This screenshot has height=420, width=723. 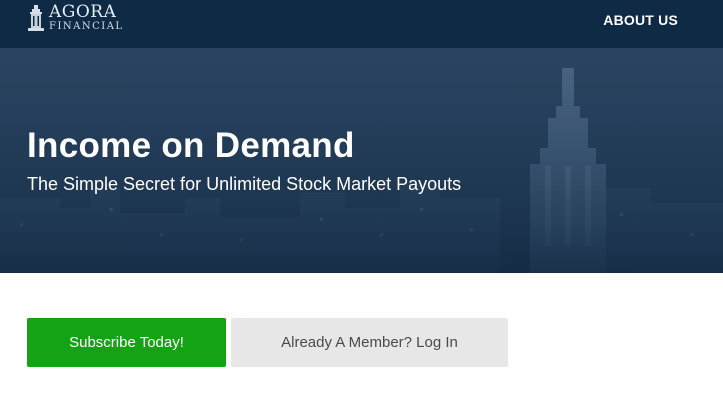 What do you see at coordinates (640, 20) in the screenshot?
I see `about-us-link: ABOUT US` at bounding box center [640, 20].